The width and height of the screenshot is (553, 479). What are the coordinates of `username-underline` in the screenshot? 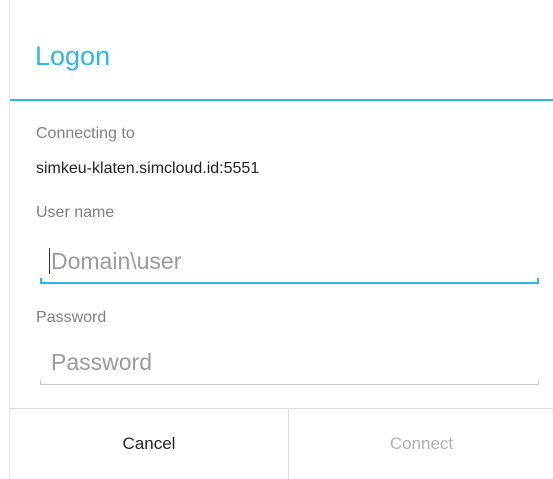 It's located at (289, 283).